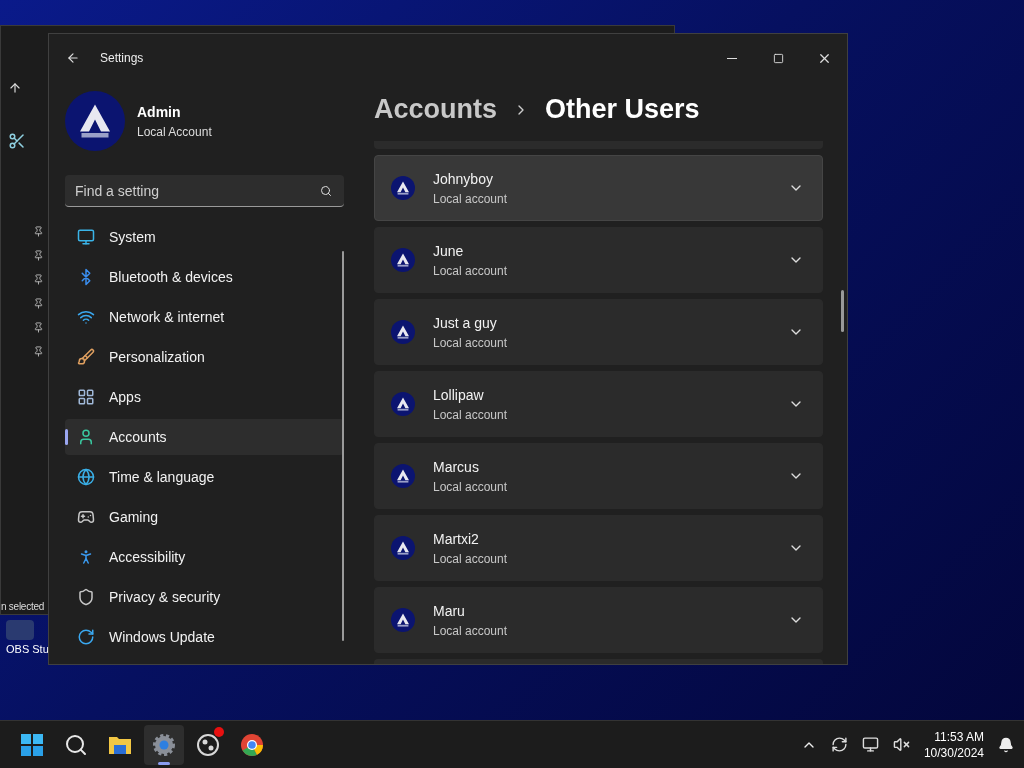 The height and width of the screenshot is (768, 1024). What do you see at coordinates (17, 141) in the screenshot?
I see `scissors-icon` at bounding box center [17, 141].